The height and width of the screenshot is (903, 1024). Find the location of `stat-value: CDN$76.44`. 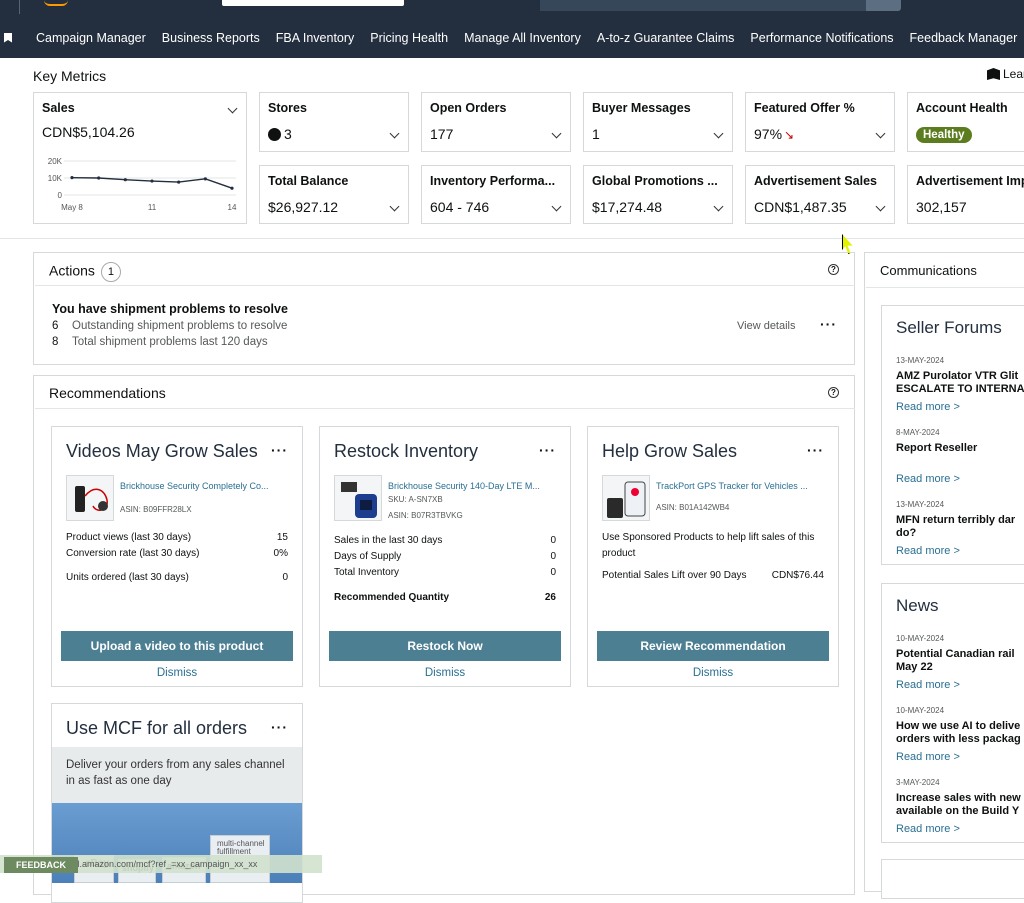

stat-value: CDN$76.44 is located at coordinates (797, 575).